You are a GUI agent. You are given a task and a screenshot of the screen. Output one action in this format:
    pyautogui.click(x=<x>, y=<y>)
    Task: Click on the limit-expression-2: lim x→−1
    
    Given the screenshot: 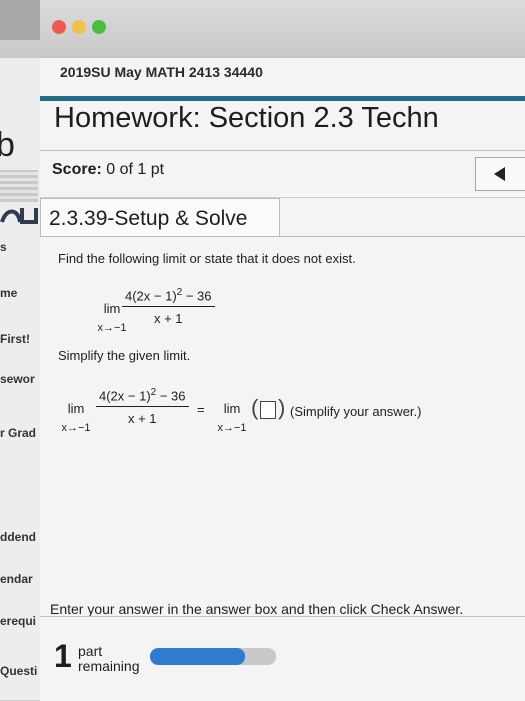 What is the action you would take?
    pyautogui.click(x=76, y=417)
    